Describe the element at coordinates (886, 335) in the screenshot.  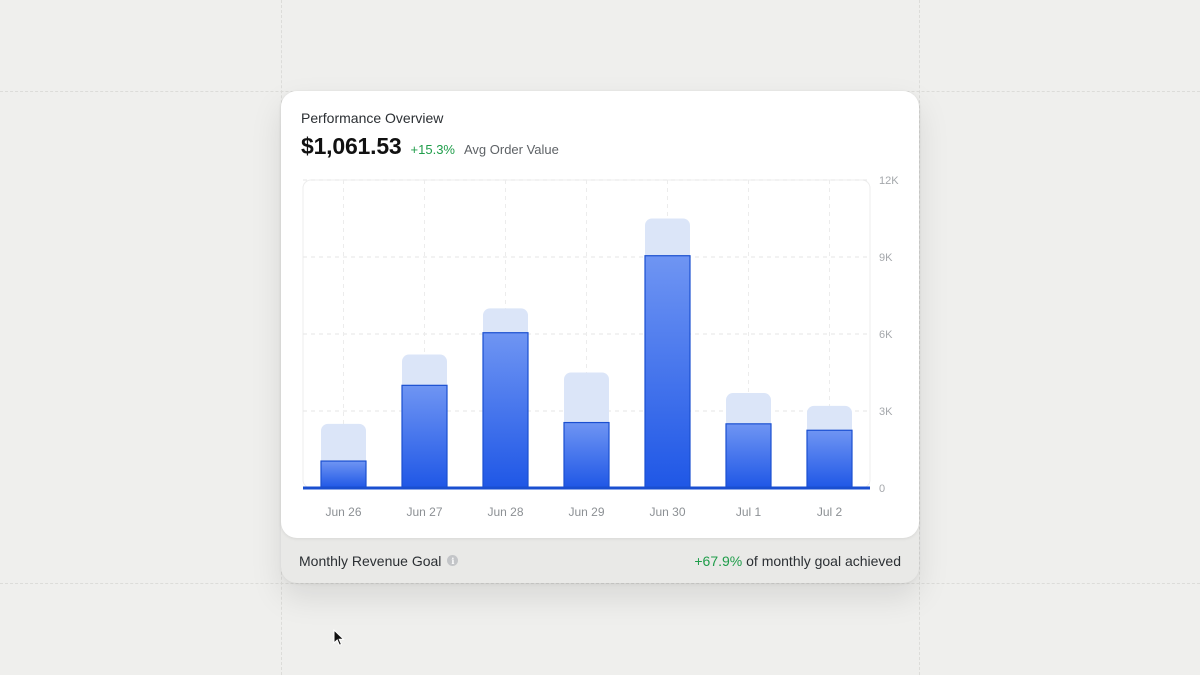
I see `y-tick-label: 6K` at that location.